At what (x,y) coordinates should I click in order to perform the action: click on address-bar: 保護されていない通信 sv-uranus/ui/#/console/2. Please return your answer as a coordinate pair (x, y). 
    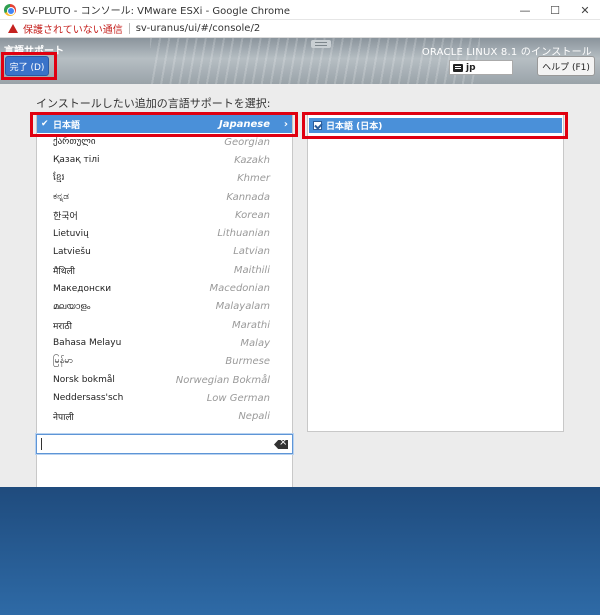
    Looking at the image, I should click on (300, 29).